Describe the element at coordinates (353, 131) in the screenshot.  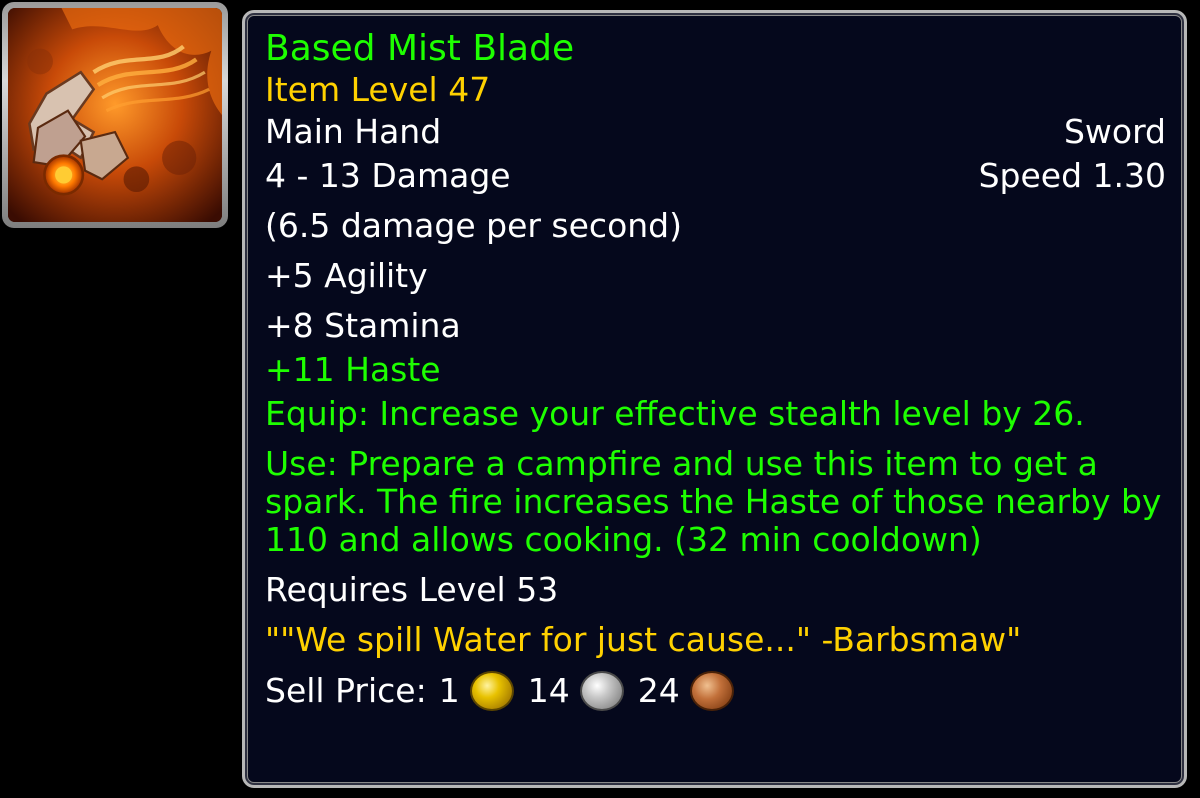
I see `item-slot: Main Hand` at that location.